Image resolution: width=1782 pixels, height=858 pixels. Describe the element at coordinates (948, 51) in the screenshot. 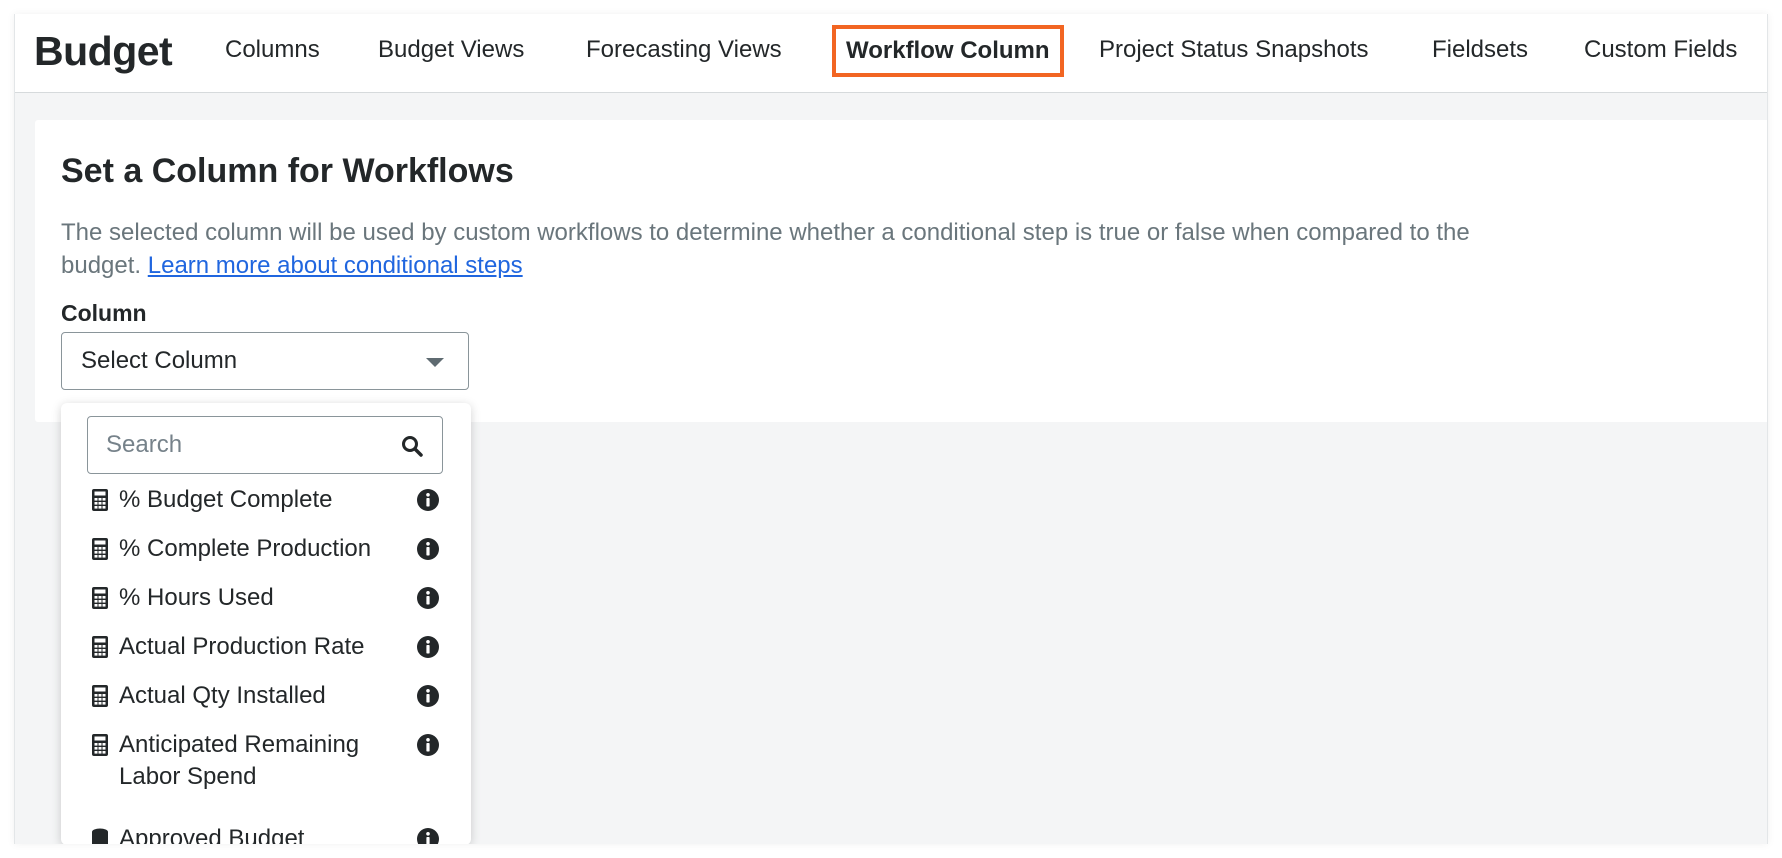

I see `tab-workflow-column: Workflow Column` at that location.